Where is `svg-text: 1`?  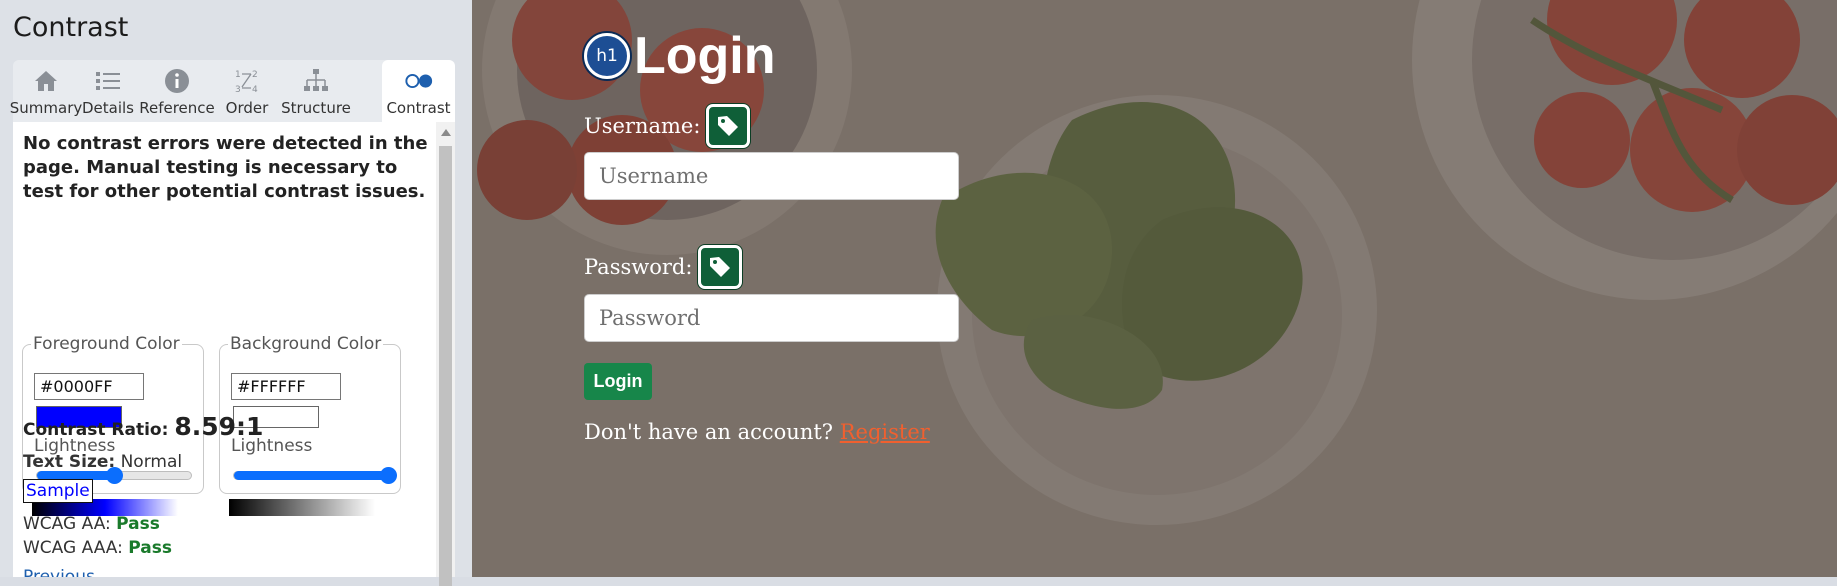
svg-text: 1 is located at coordinates (238, 75).